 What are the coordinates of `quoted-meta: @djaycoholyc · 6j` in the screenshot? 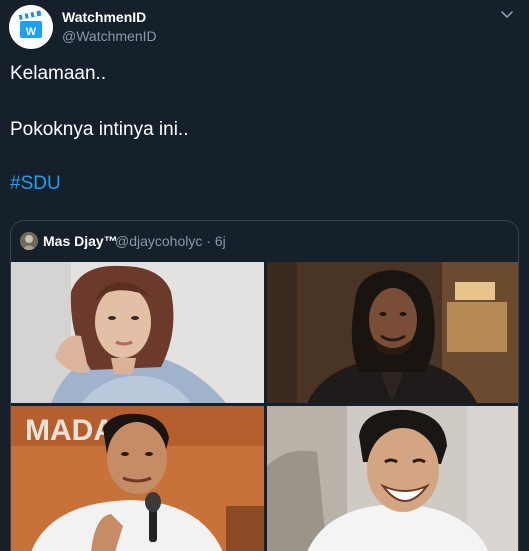 It's located at (170, 241).